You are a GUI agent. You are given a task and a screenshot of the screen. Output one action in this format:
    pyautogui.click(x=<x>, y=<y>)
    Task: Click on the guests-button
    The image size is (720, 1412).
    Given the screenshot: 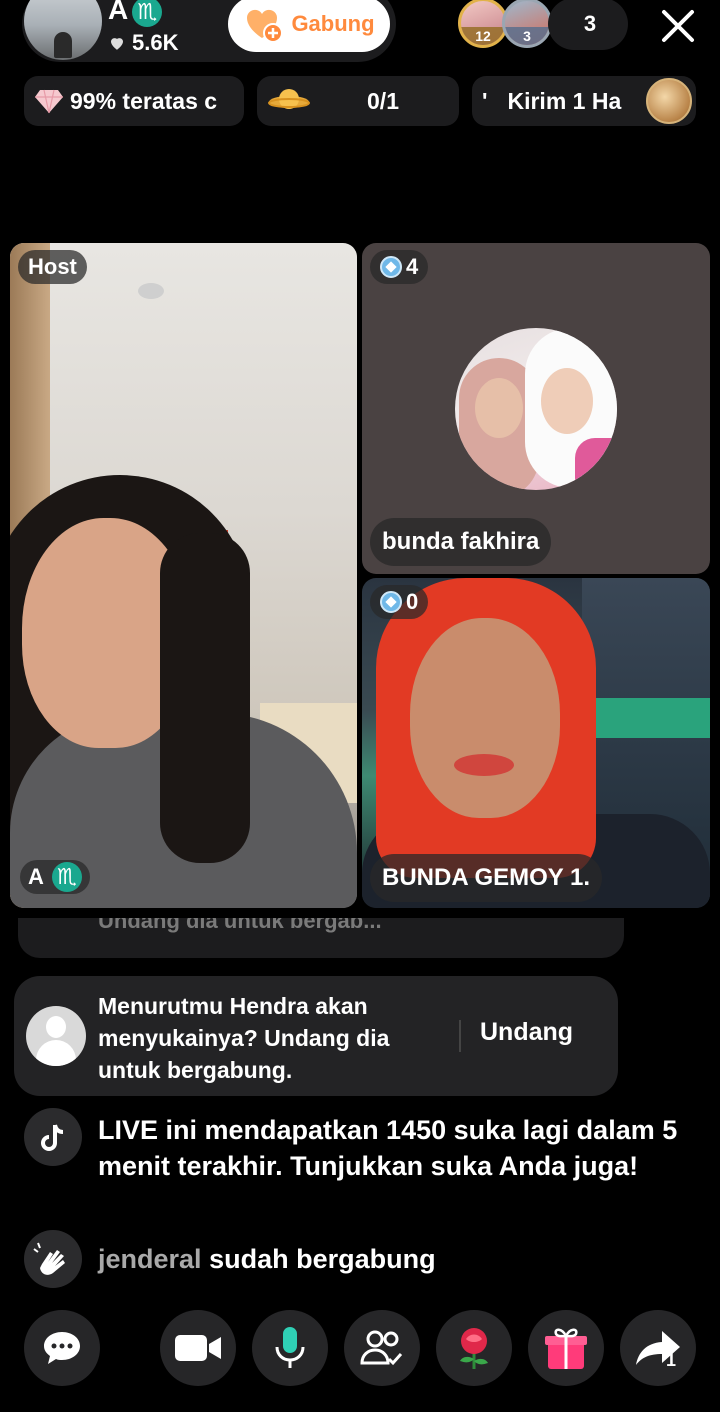 What is the action you would take?
    pyautogui.click(x=382, y=1348)
    